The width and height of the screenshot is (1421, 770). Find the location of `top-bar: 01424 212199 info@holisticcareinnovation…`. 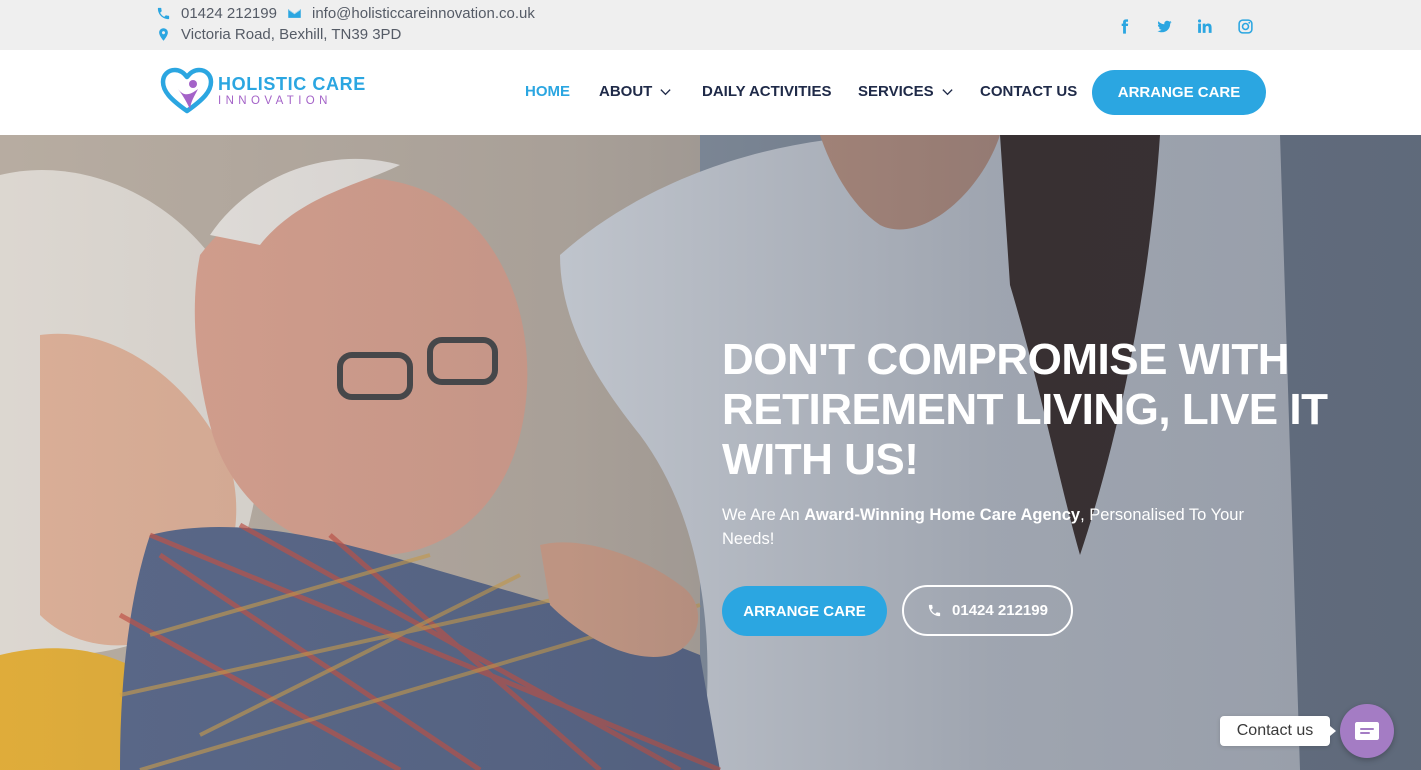

top-bar: 01424 212199 info@holisticcareinnovation… is located at coordinates (710, 25).